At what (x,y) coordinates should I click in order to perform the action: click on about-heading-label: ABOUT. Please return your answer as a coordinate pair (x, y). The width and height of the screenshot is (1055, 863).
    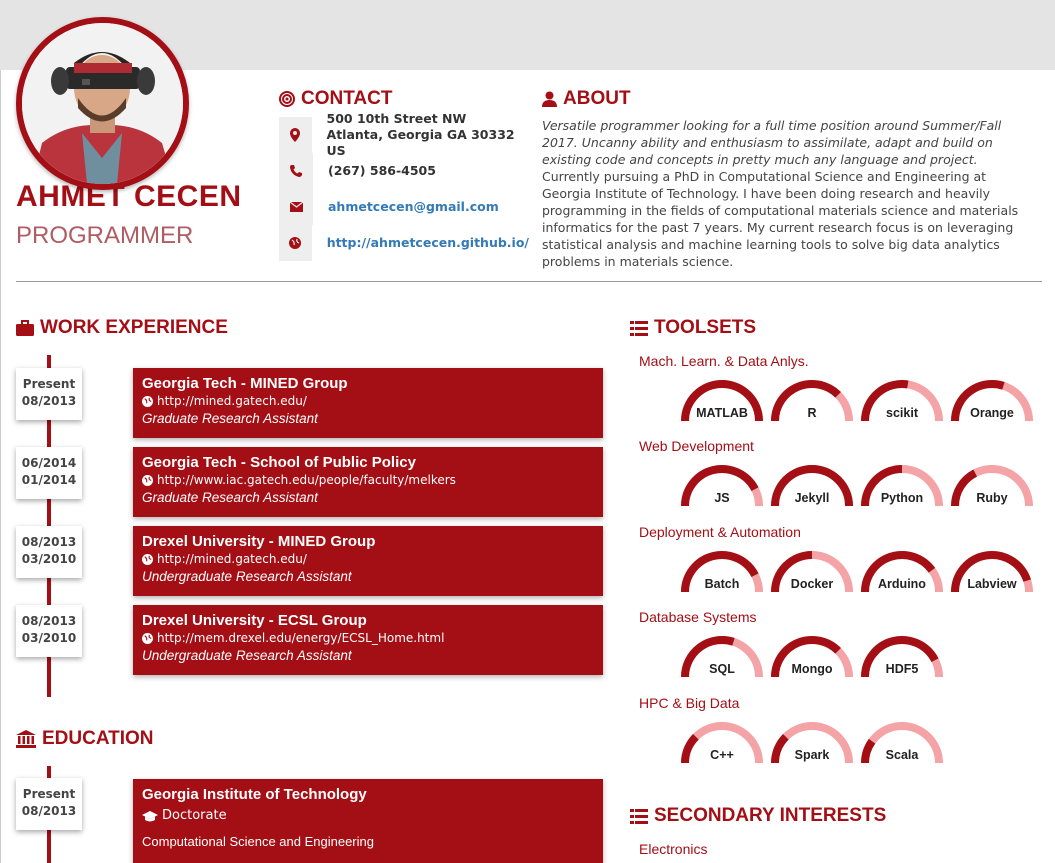
    Looking at the image, I should click on (597, 98).